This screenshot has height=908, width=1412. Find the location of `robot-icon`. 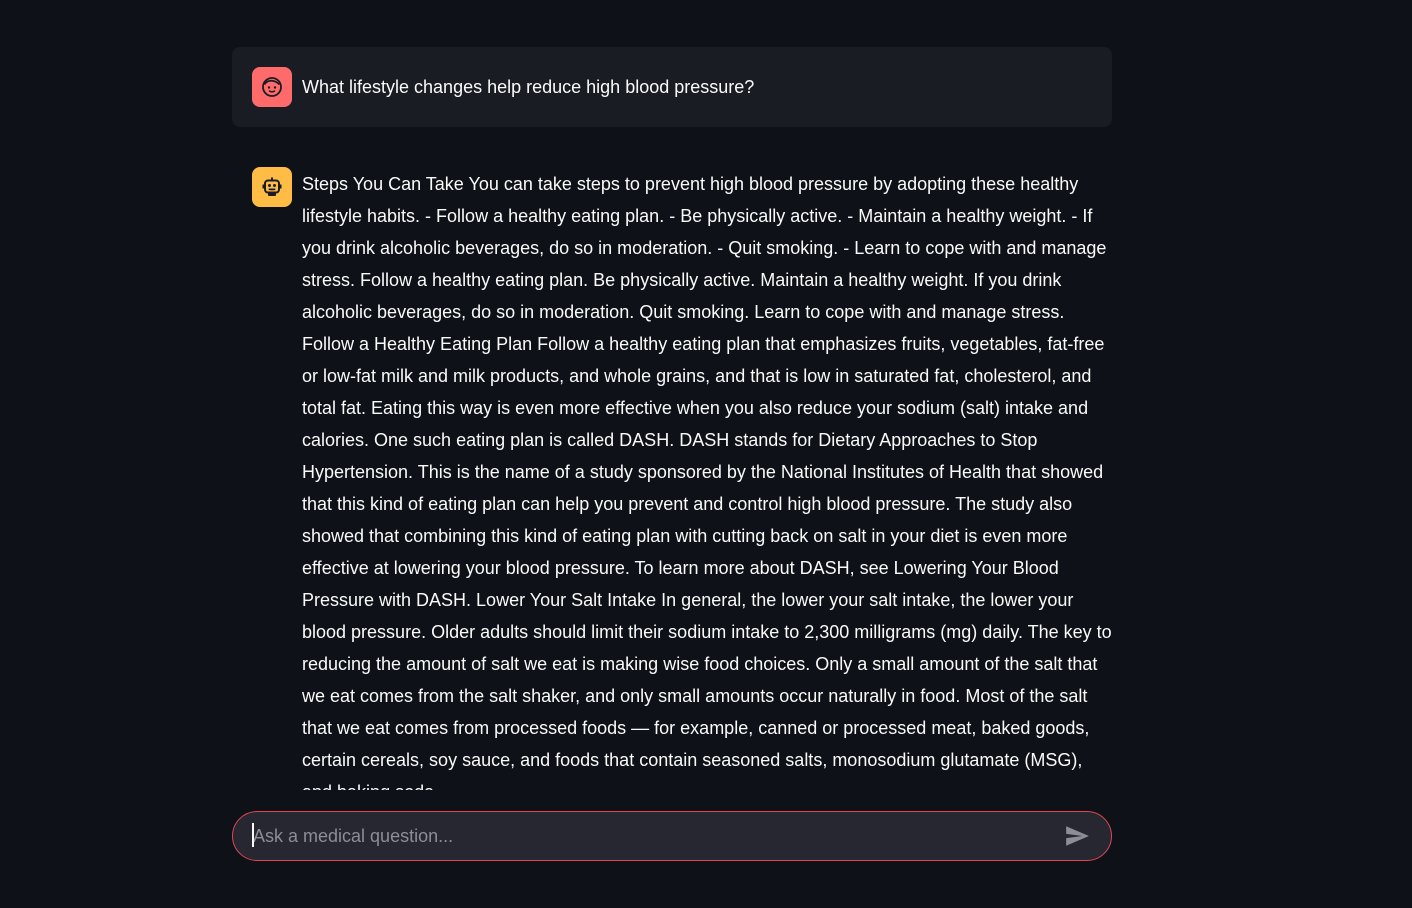

robot-icon is located at coordinates (272, 186).